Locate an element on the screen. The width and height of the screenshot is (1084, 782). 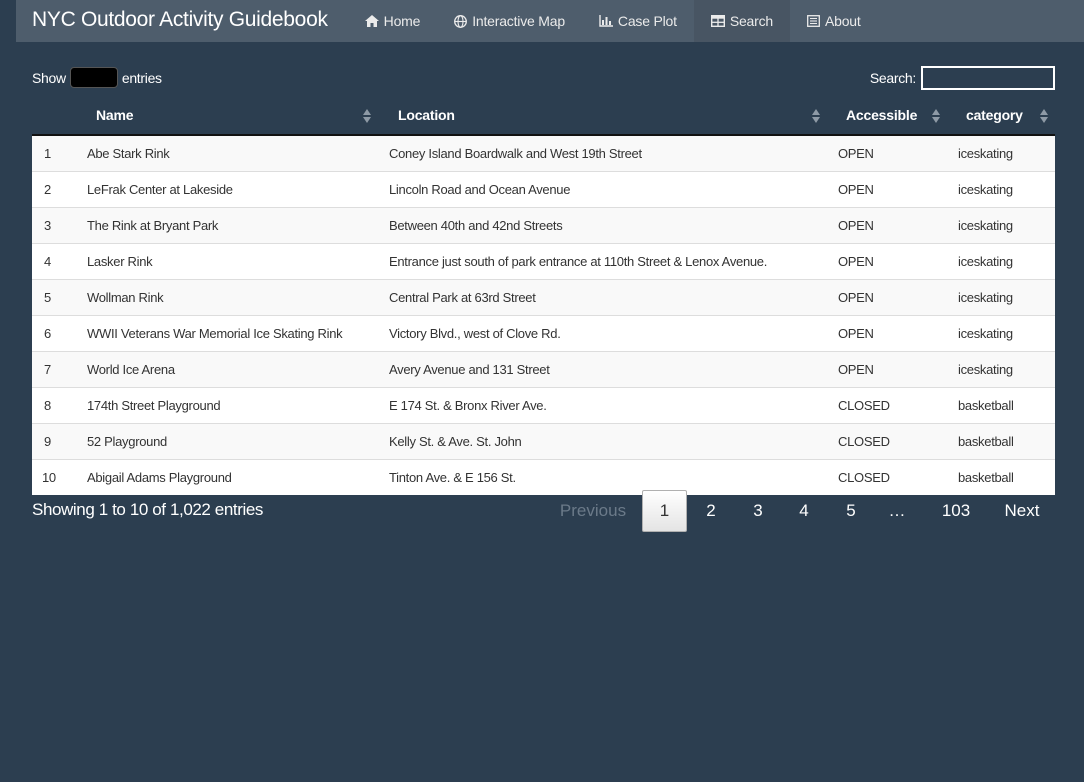
row-index: 4 is located at coordinates (47, 261).